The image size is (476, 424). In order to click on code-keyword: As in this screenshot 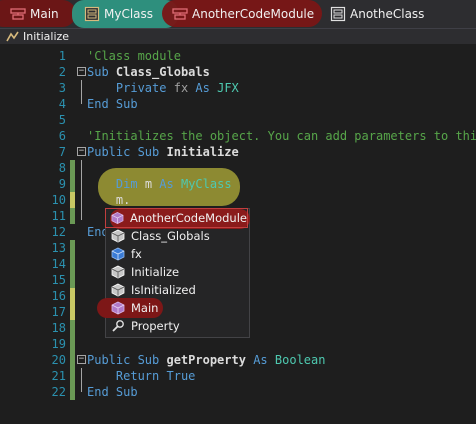, I will do `click(166, 184)`.